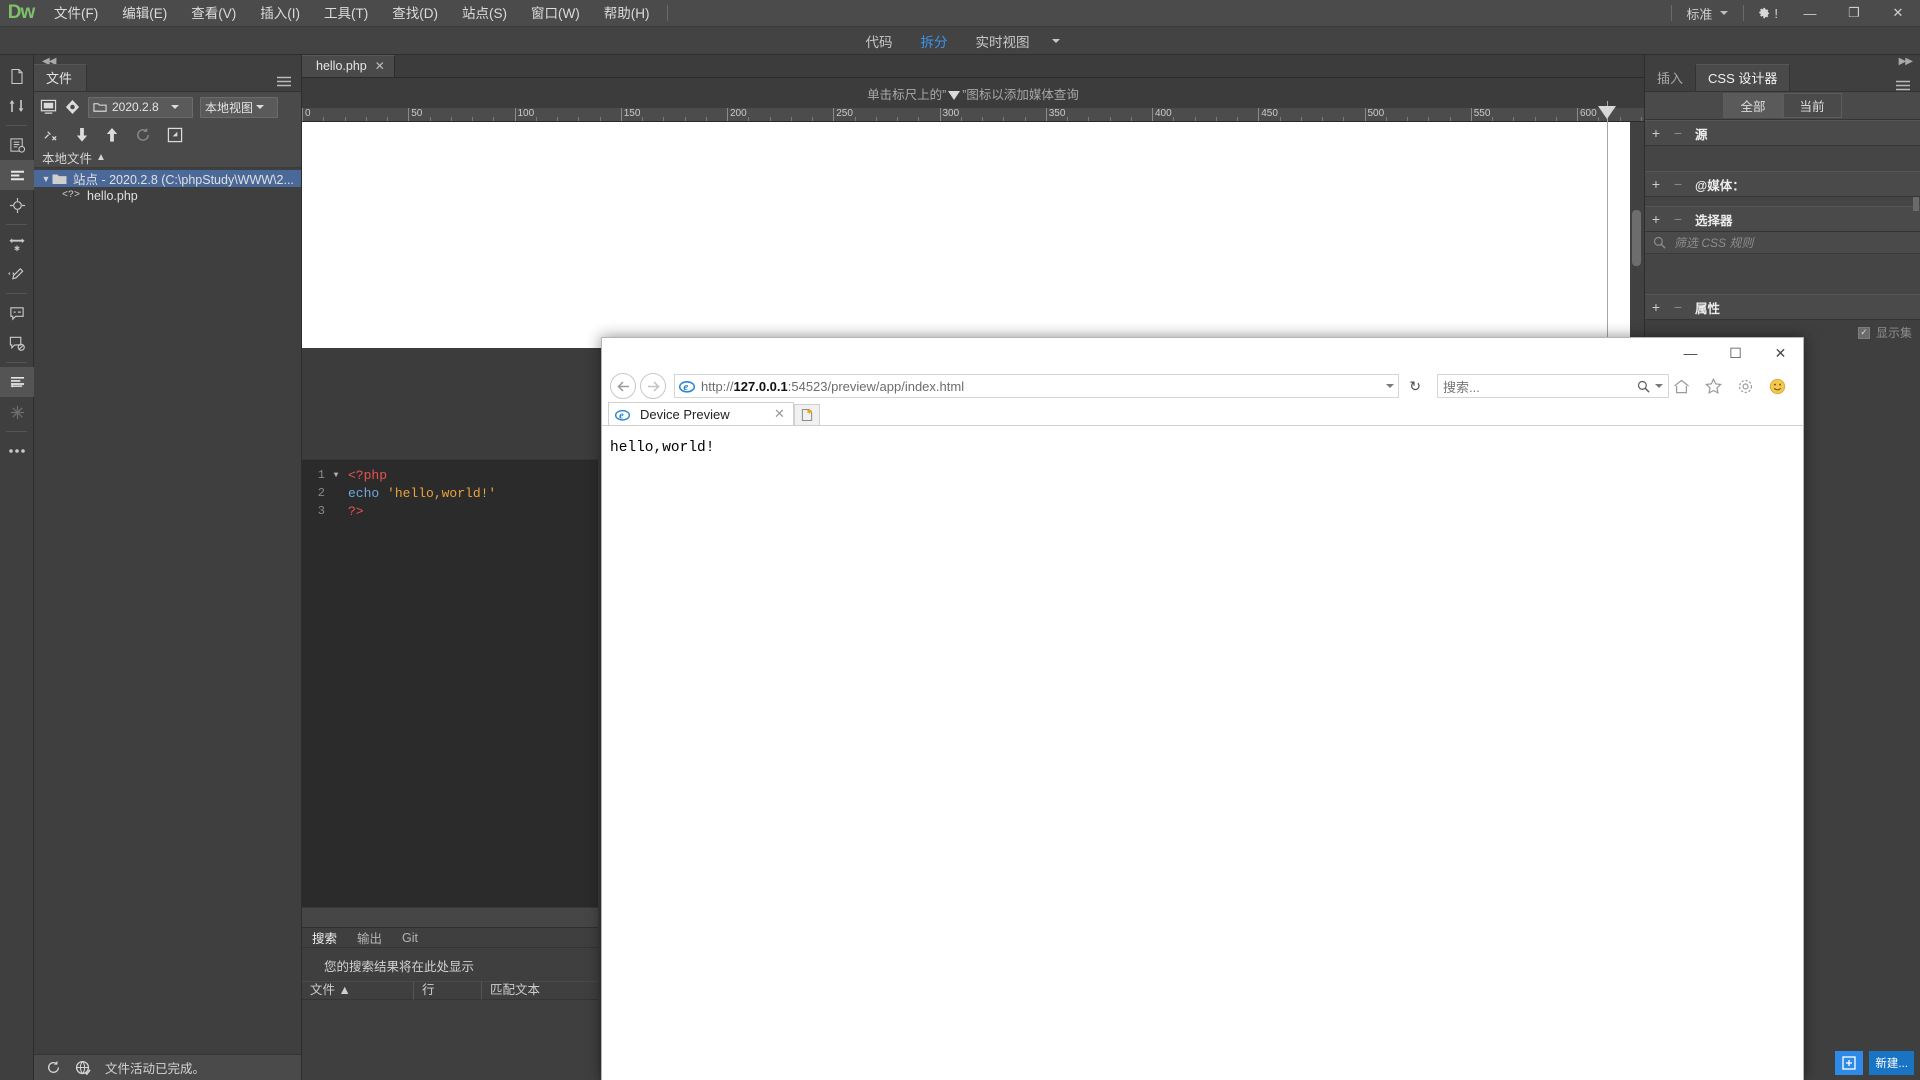  I want to click on search-icon, so click(1643, 386).